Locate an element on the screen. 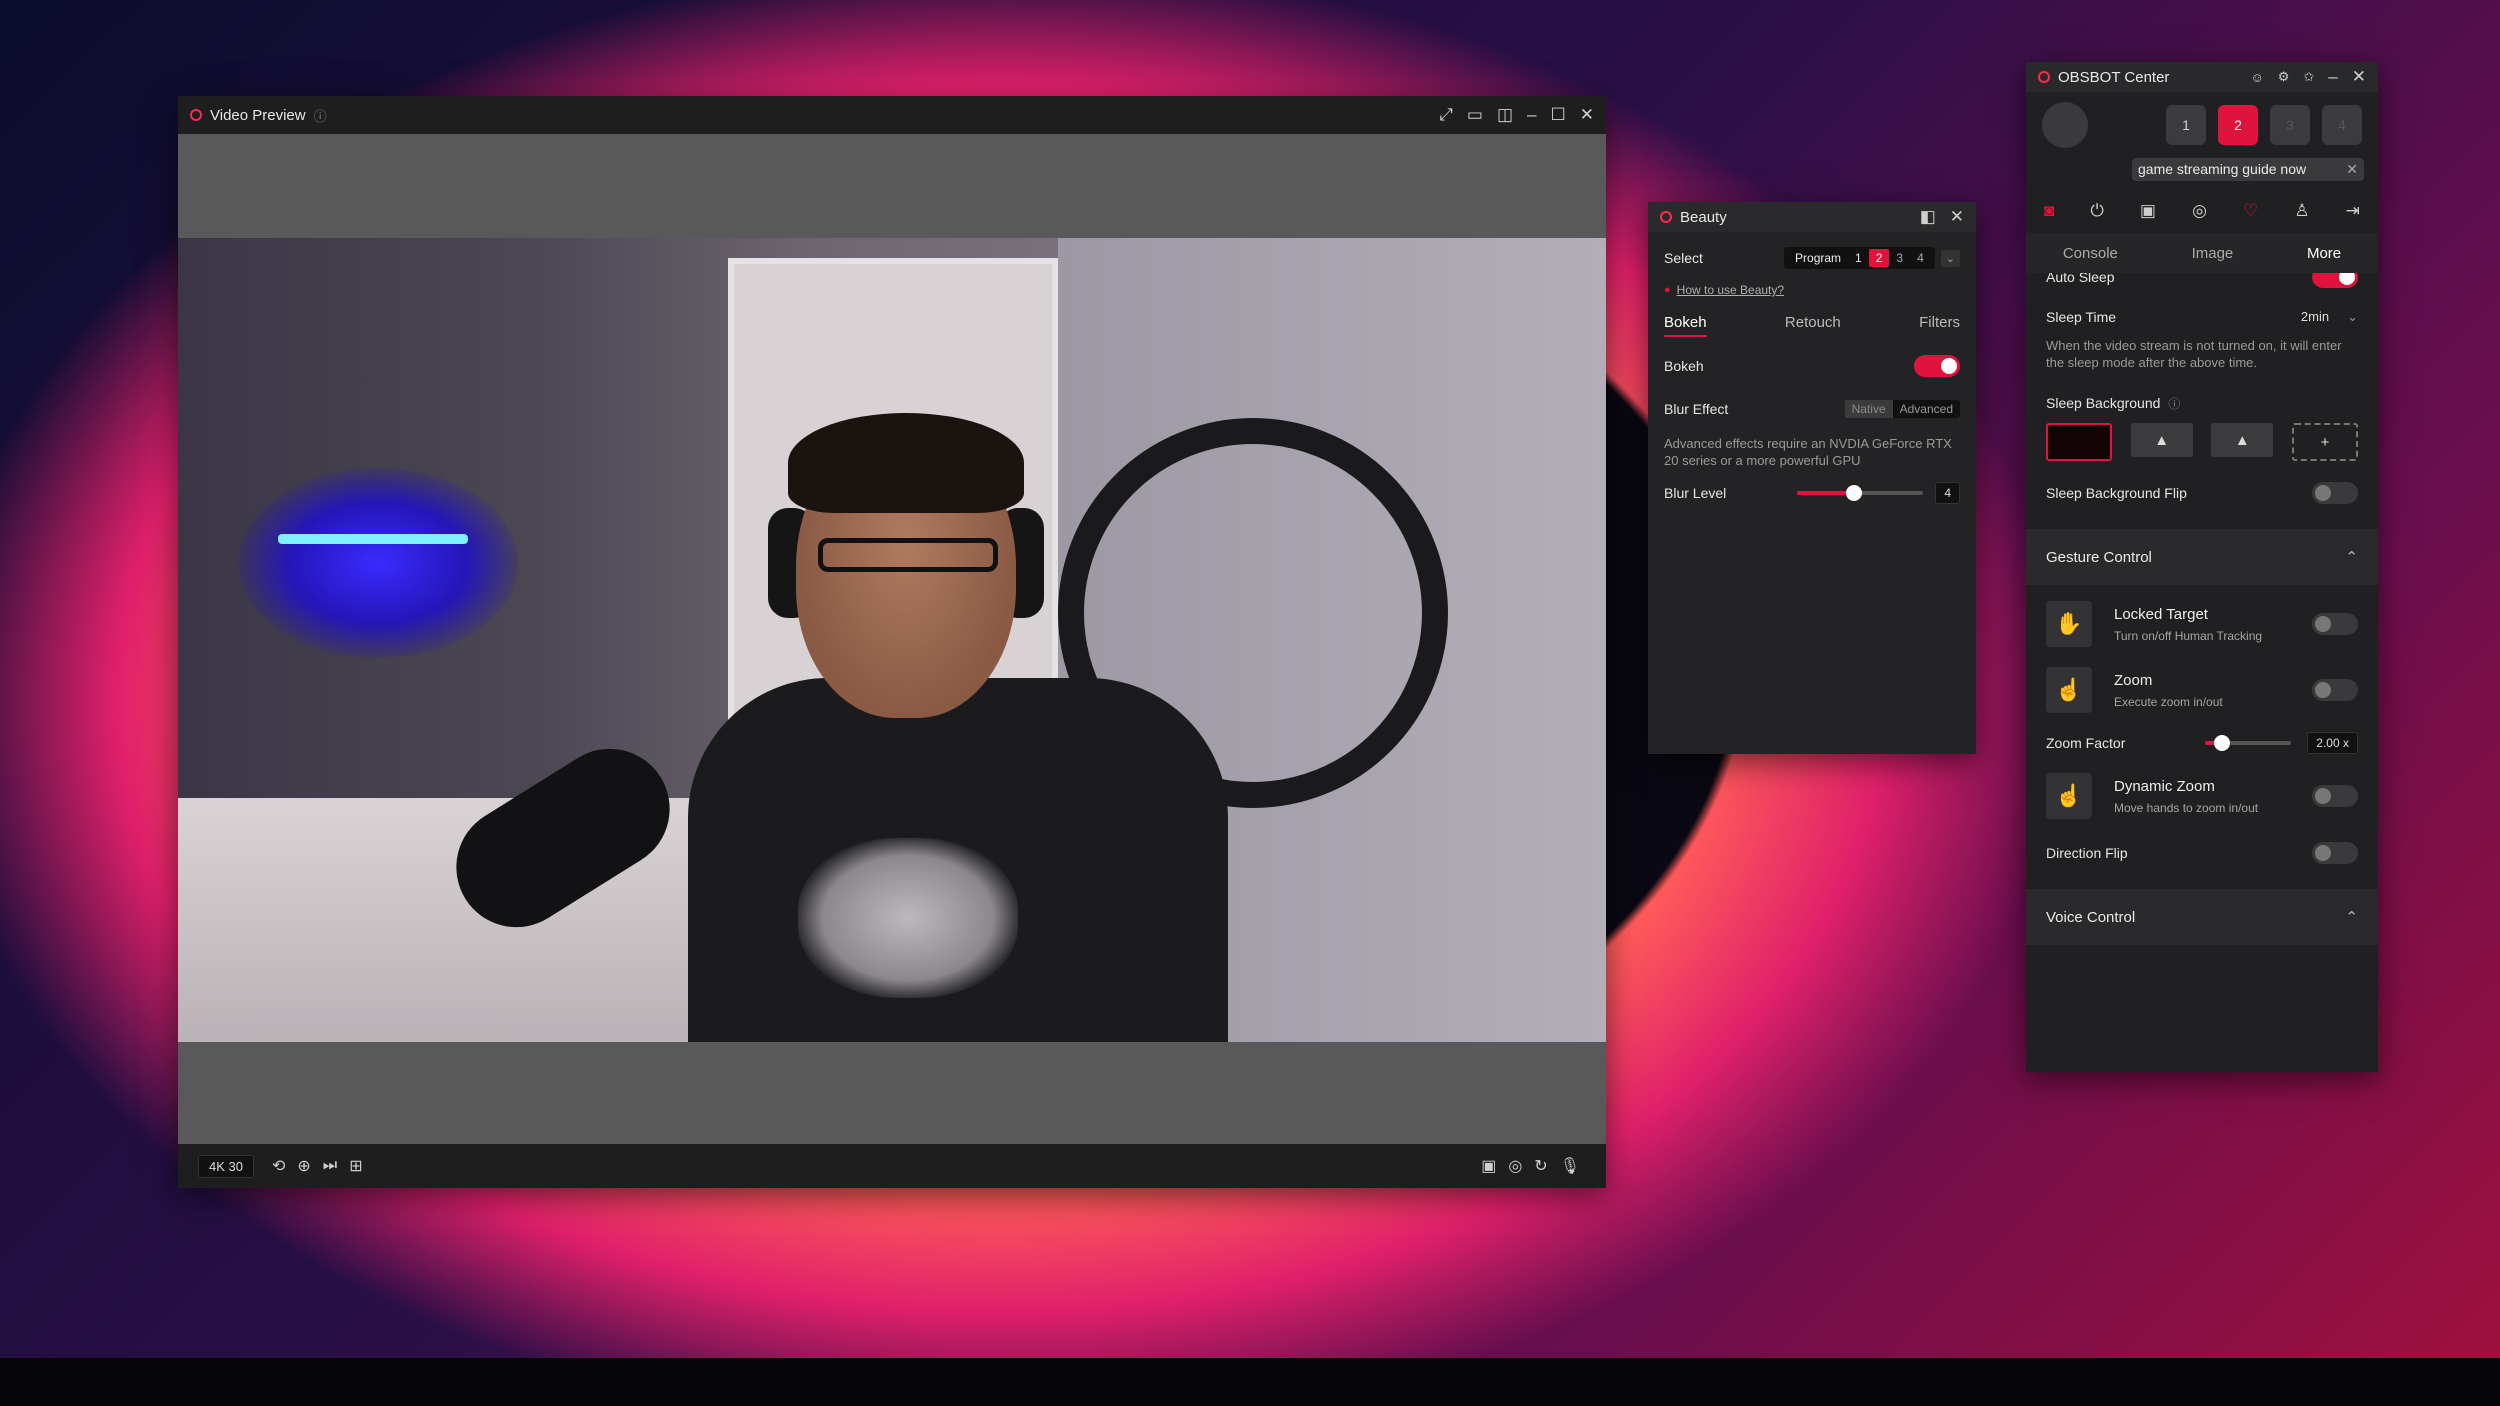  camera-icon: ◙ is located at coordinates (2049, 211).